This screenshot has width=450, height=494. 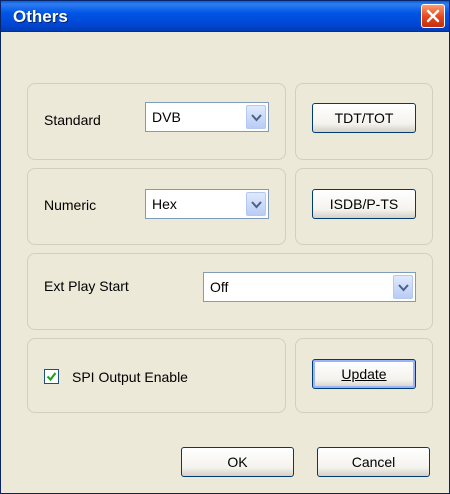 I want to click on ext-play-start-select: Off, so click(x=309, y=287).